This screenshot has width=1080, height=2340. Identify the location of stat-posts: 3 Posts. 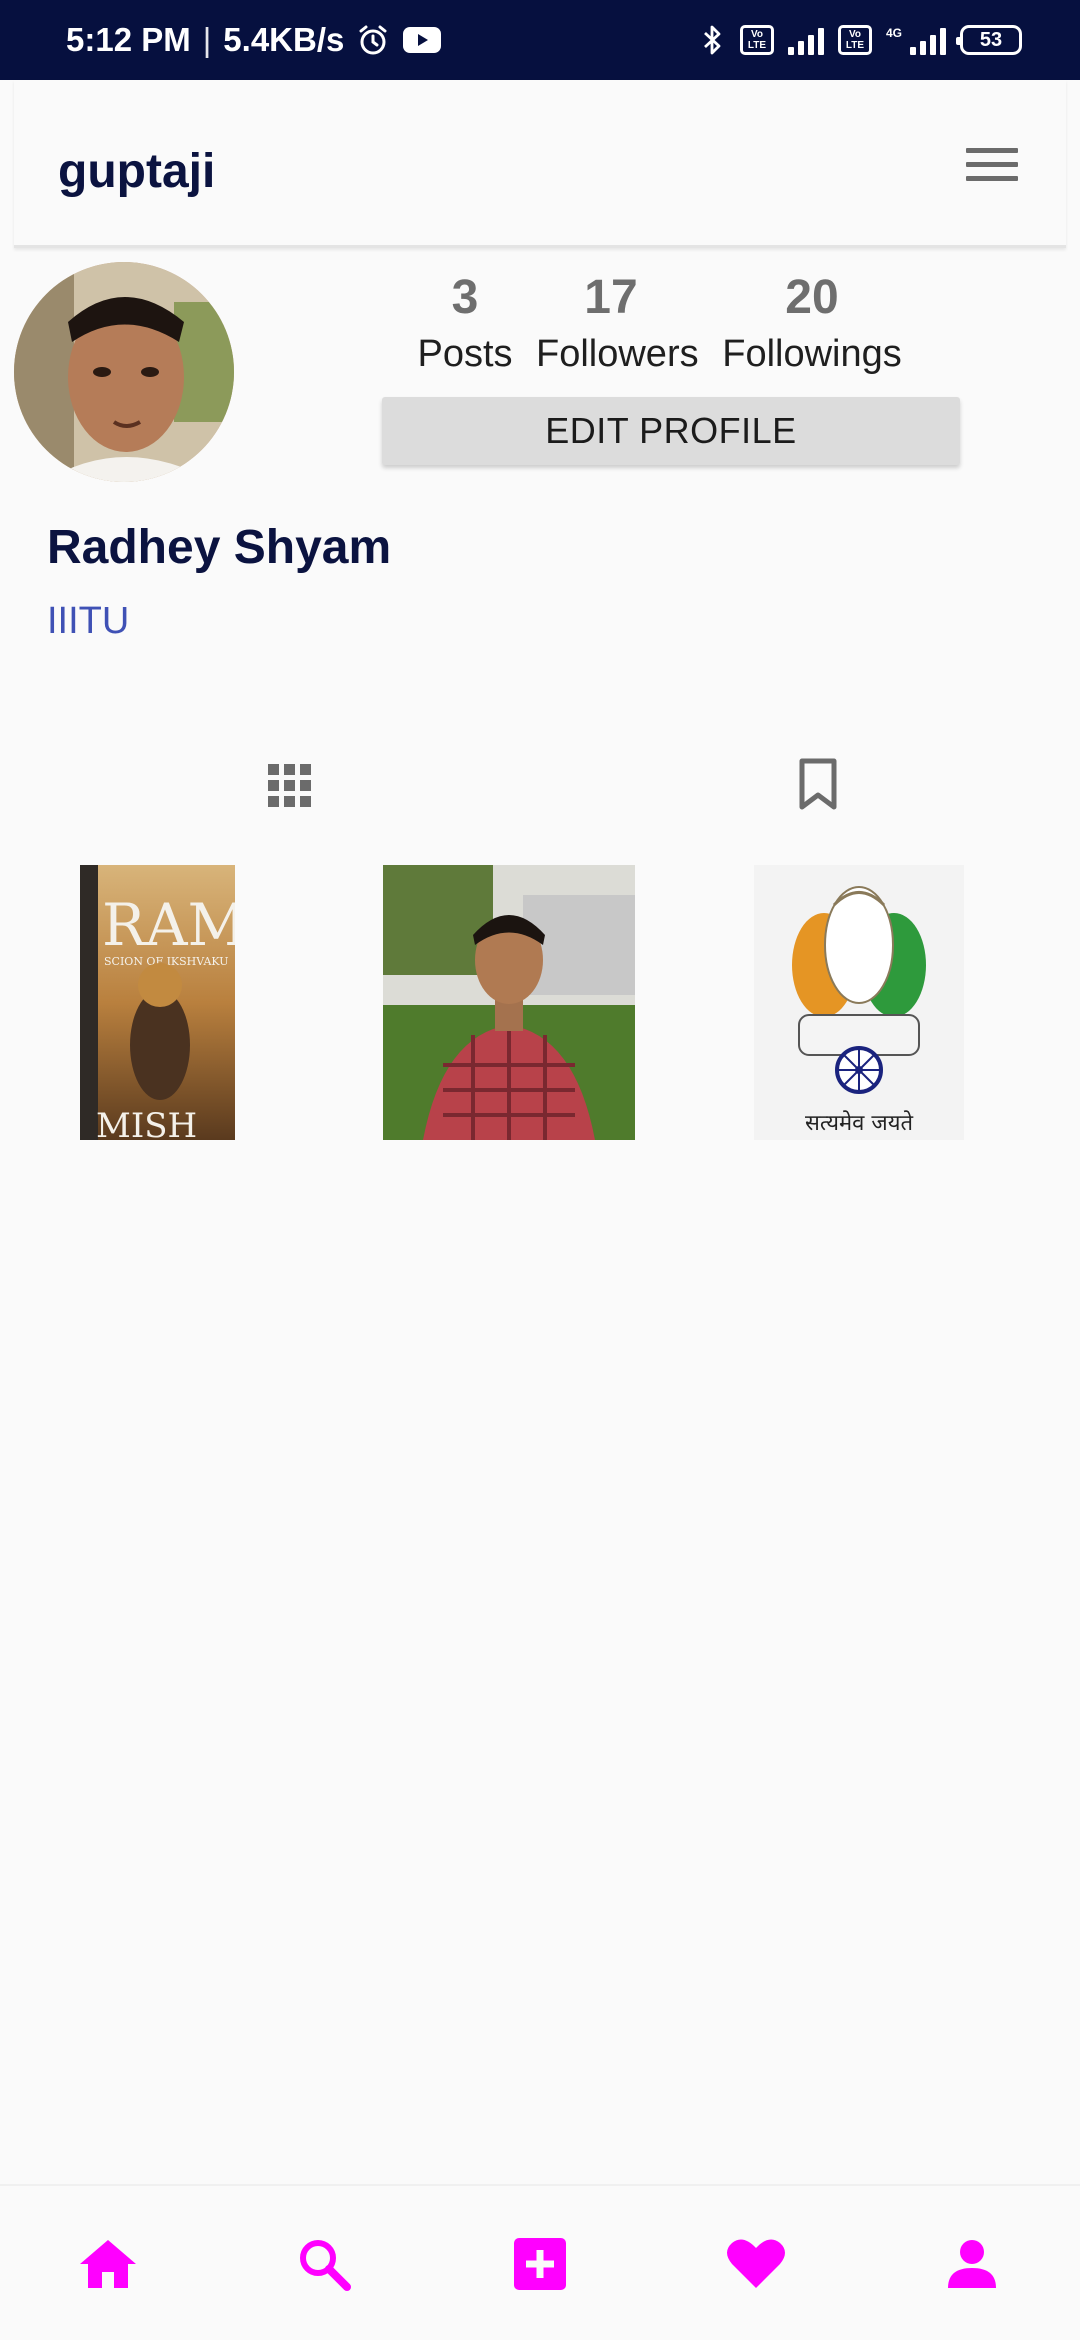
(465, 324).